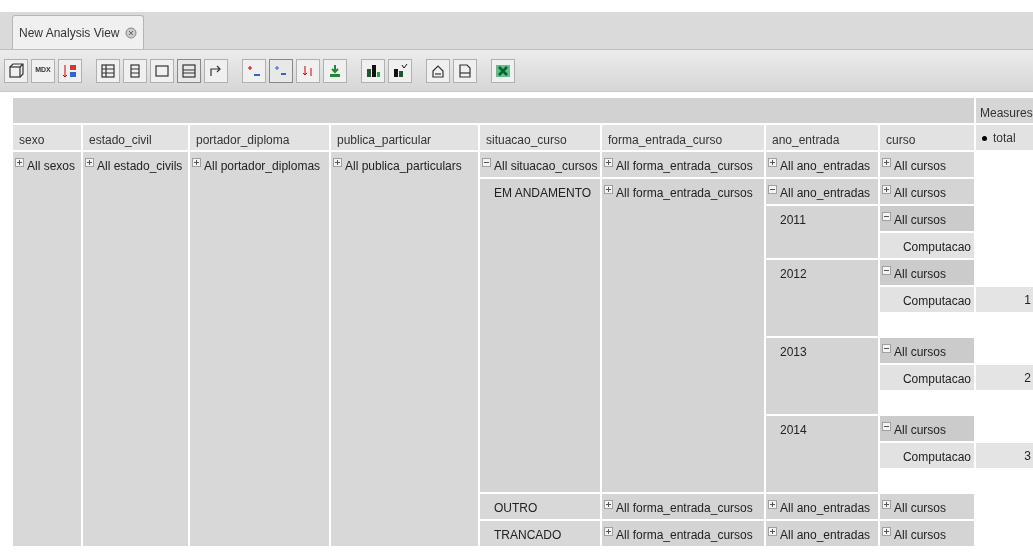  Describe the element at coordinates (400, 70) in the screenshot. I see `chart-settings-icon` at that location.